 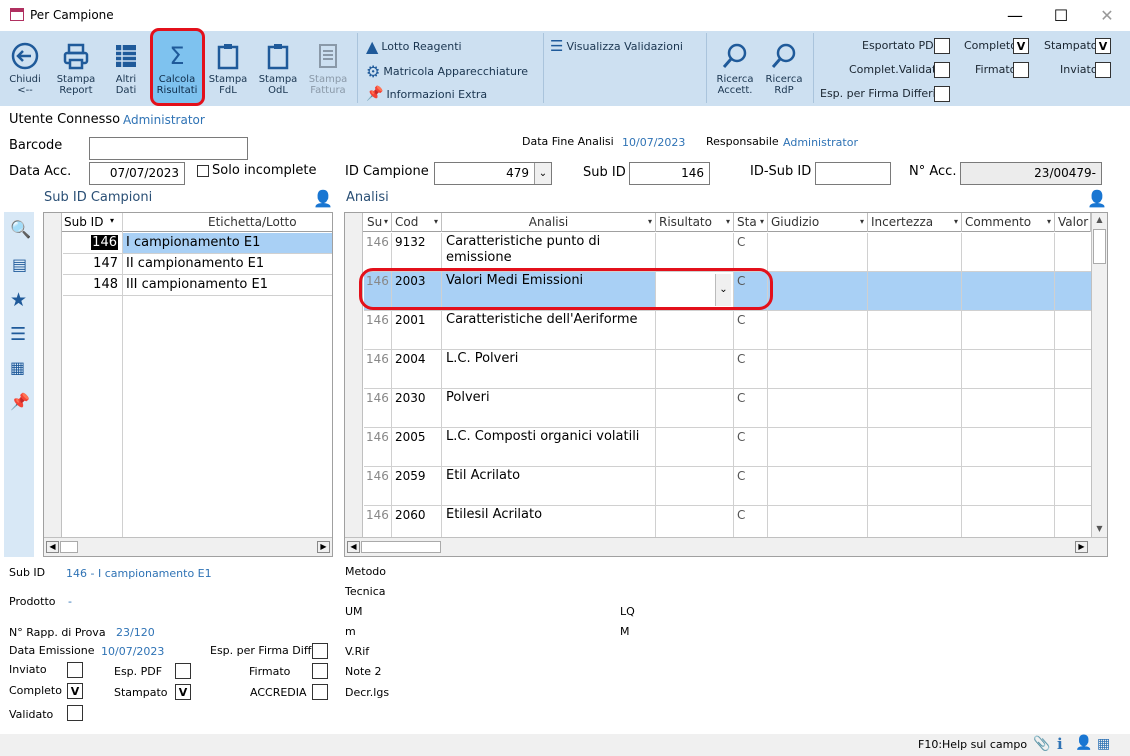 I want to click on col-header: Valor, so click(x=1073, y=222).